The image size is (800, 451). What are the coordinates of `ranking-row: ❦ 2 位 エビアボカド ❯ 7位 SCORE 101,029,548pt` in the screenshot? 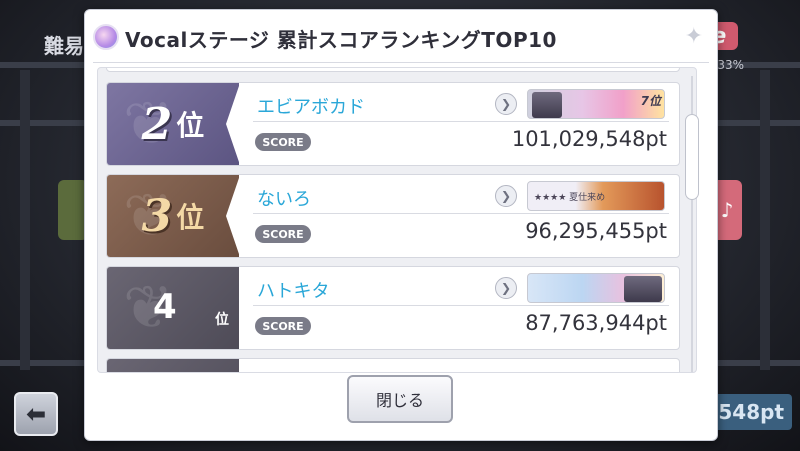 It's located at (393, 124).